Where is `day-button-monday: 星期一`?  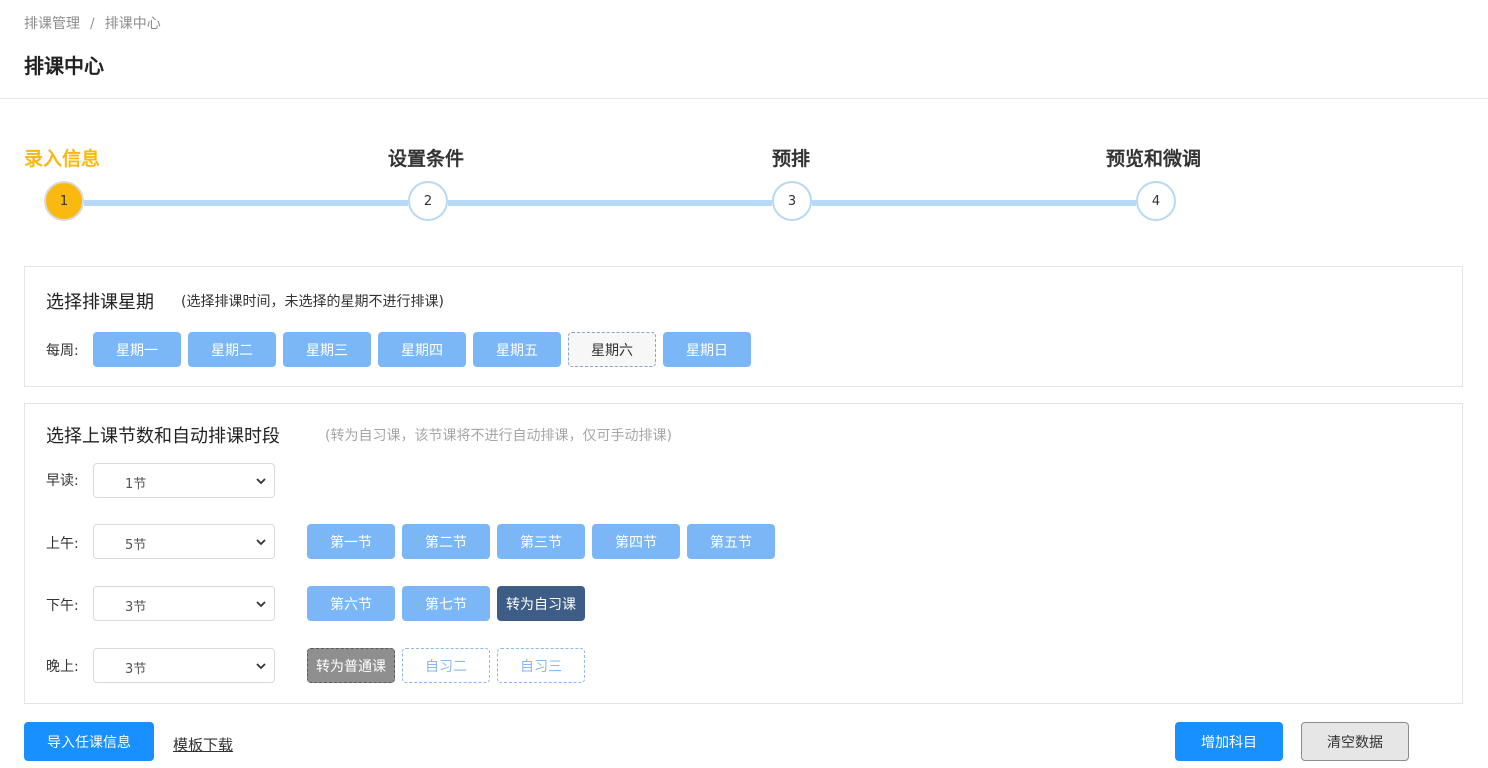 day-button-monday: 星期一 is located at coordinates (137, 349).